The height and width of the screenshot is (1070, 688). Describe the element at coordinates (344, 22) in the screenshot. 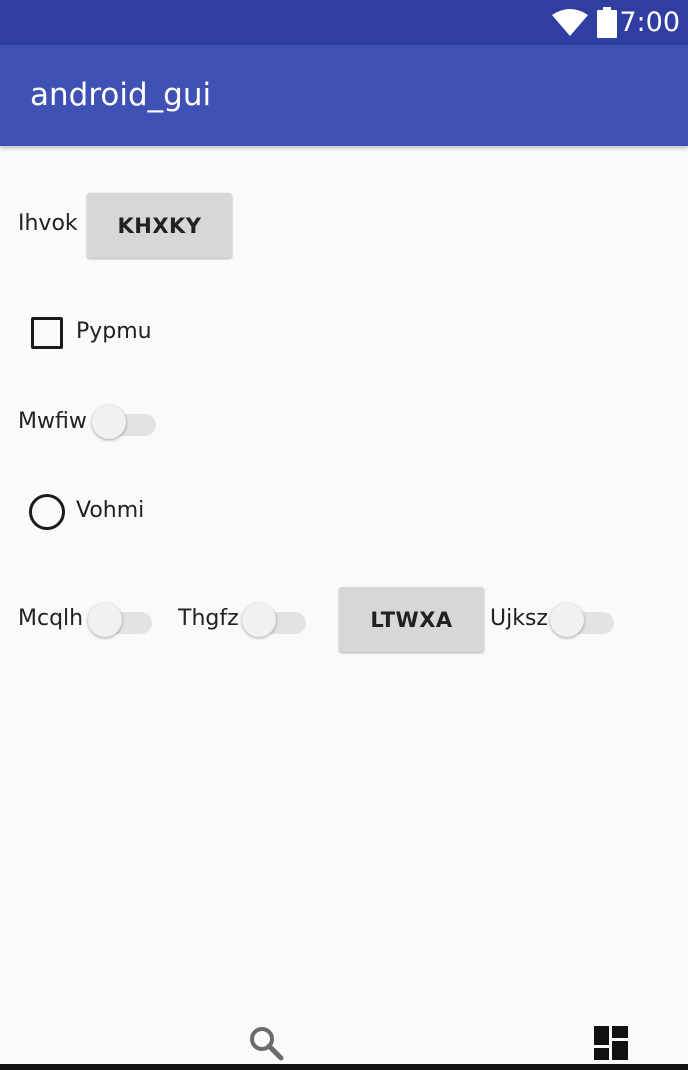

I see `status-bar: 7:00` at that location.